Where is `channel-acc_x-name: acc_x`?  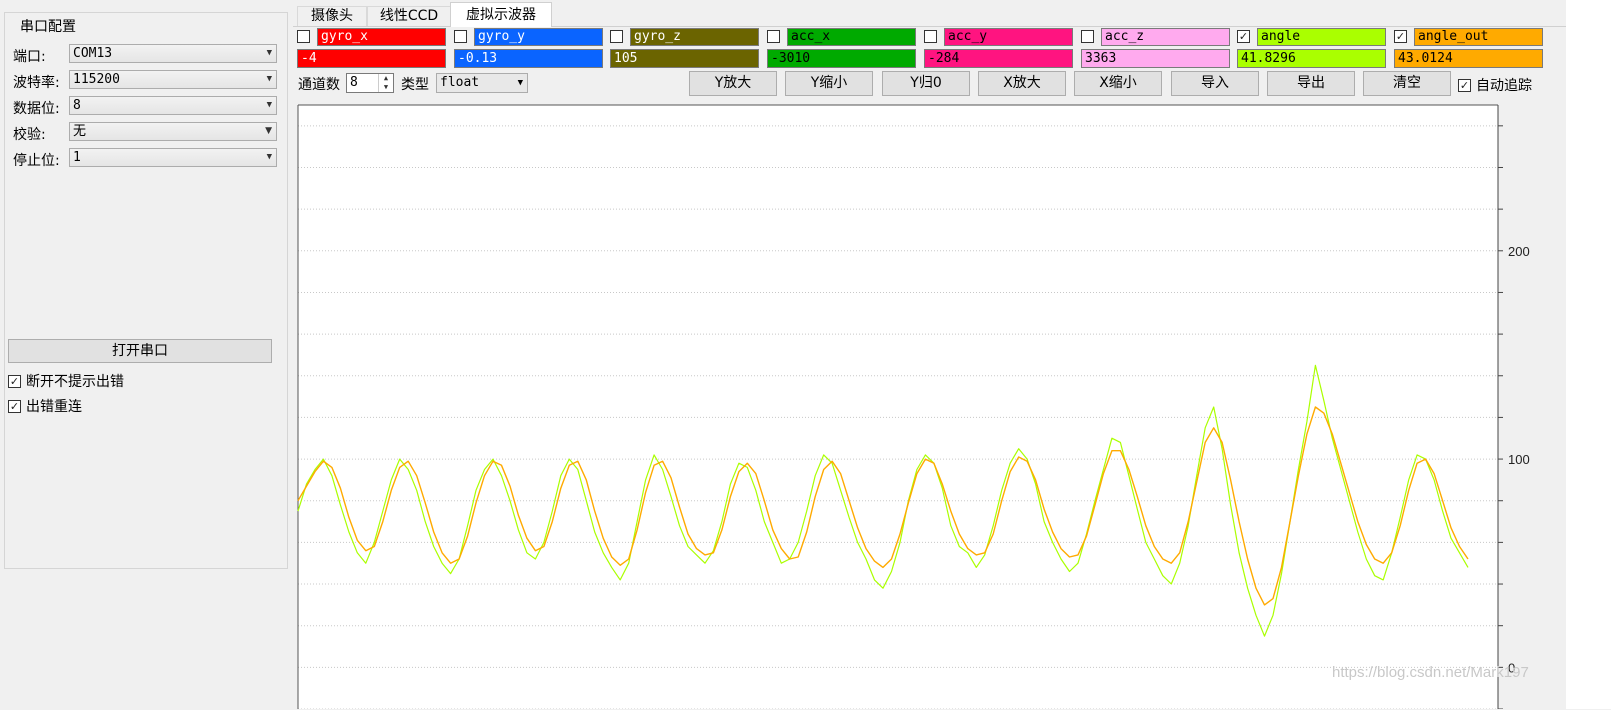 channel-acc_x-name: acc_x is located at coordinates (851, 37).